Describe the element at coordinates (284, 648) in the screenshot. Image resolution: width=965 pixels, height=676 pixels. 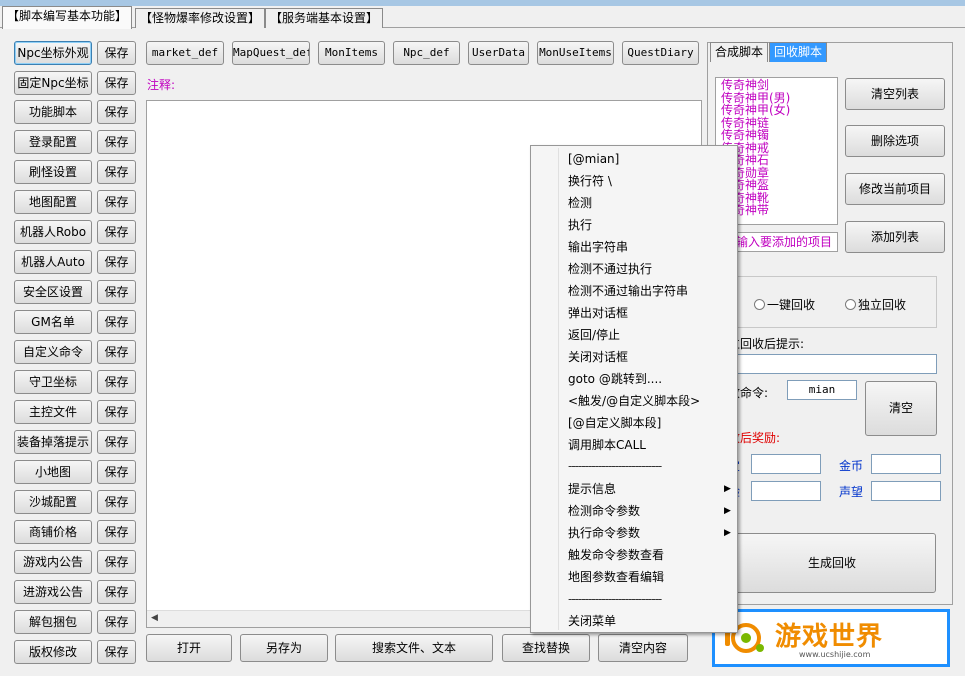
I see `save-as-button: 另存为` at that location.